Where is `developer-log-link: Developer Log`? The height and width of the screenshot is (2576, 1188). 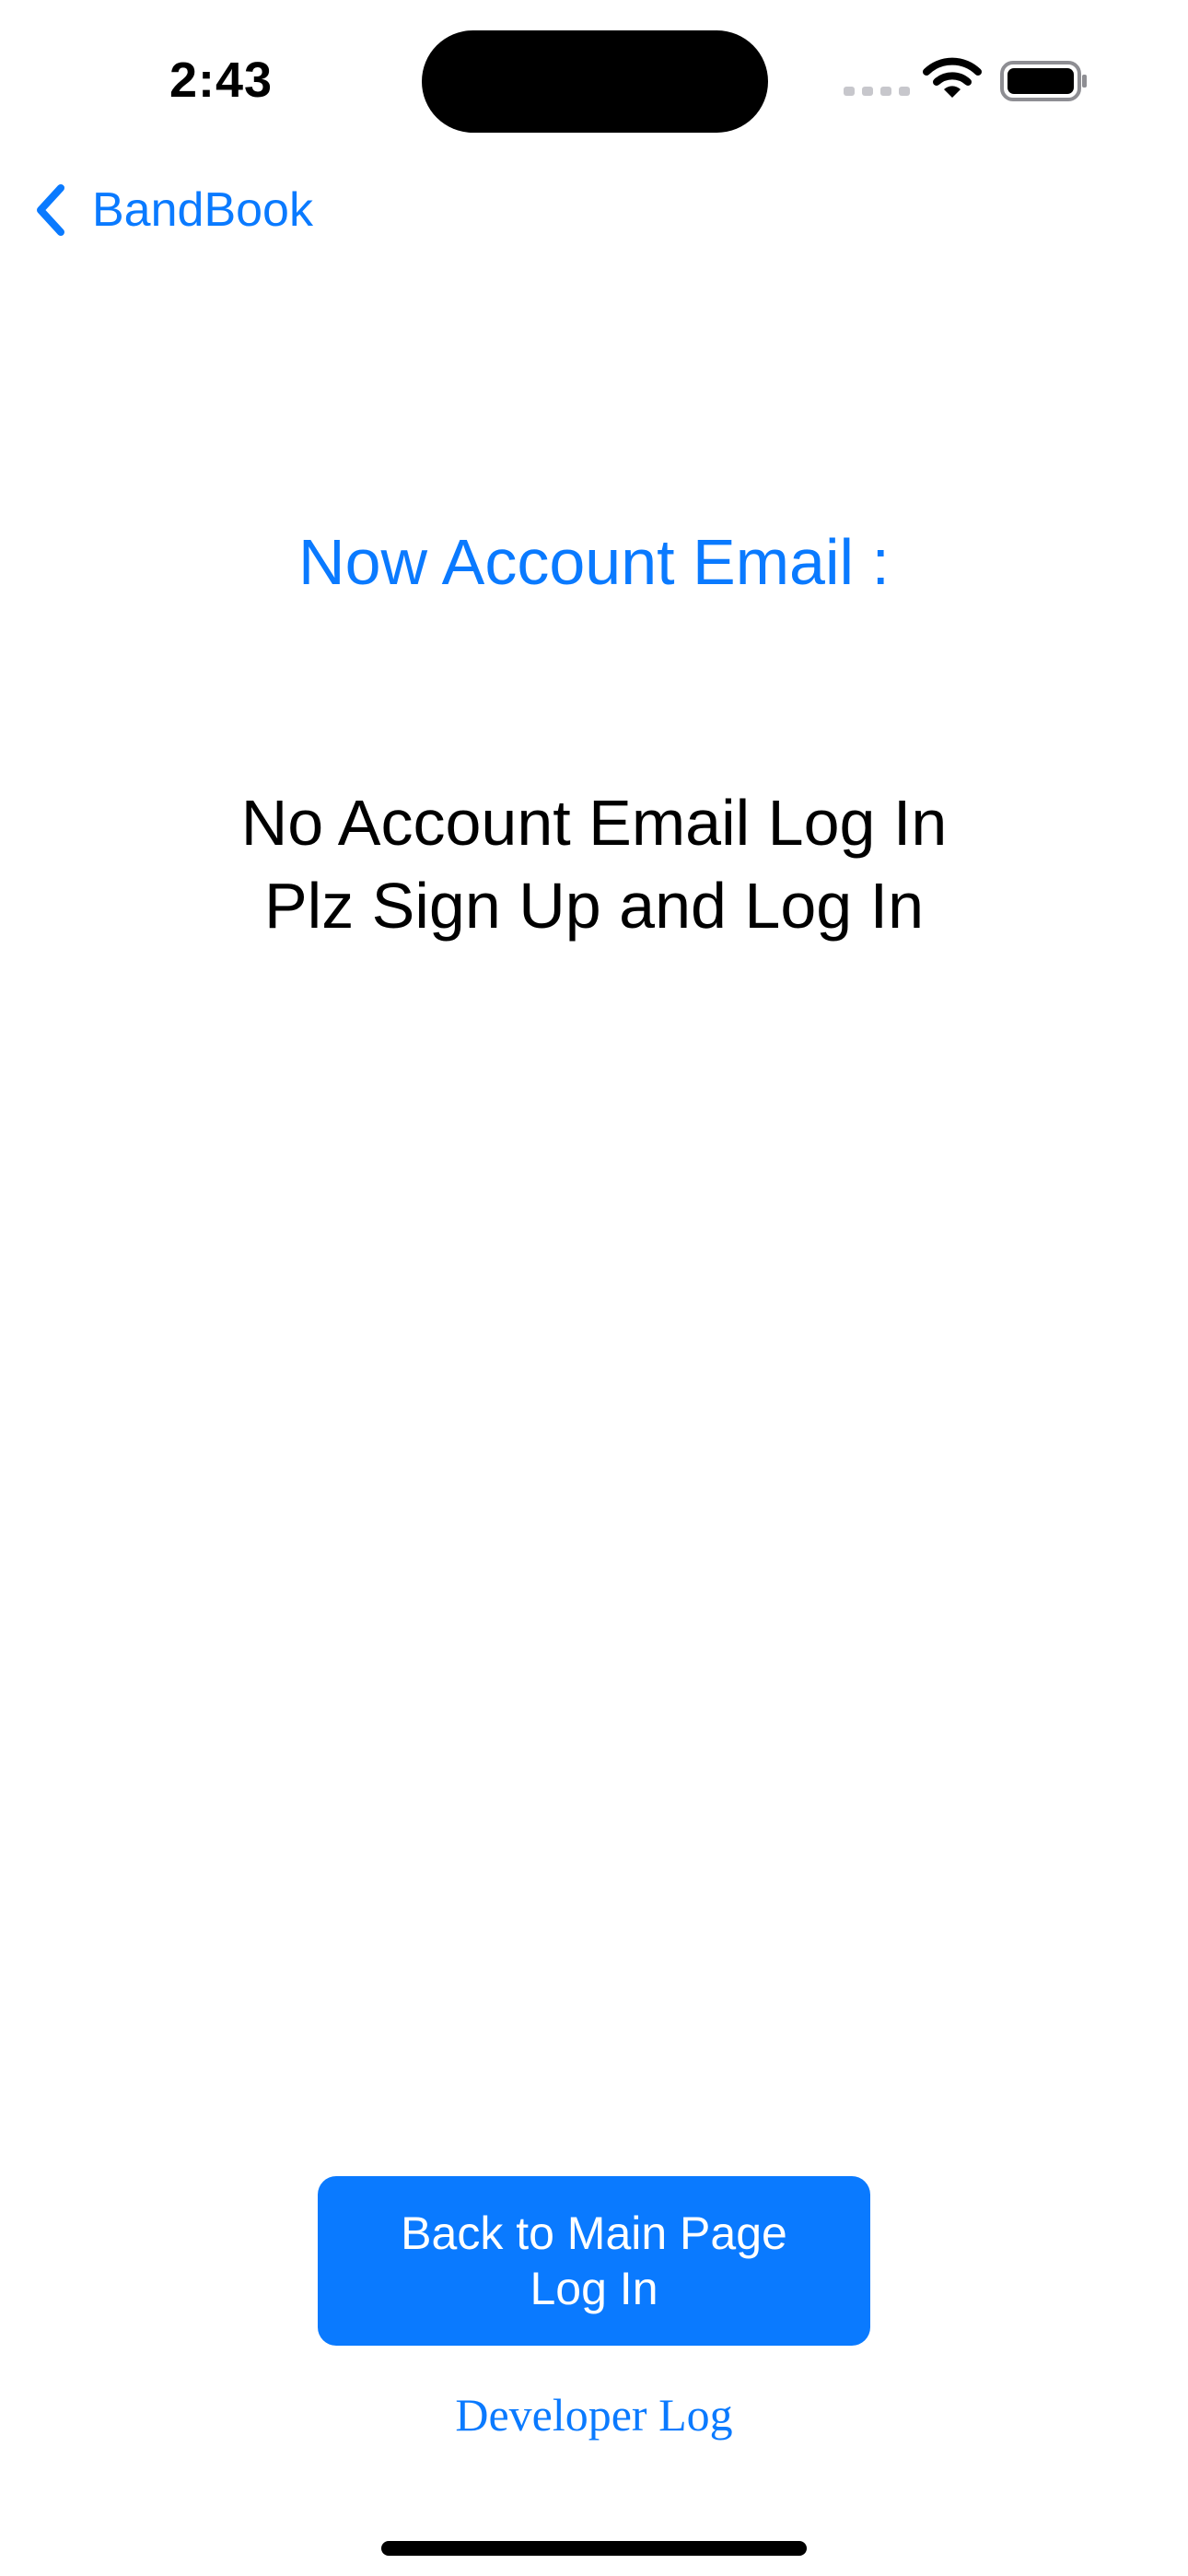 developer-log-link: Developer Log is located at coordinates (594, 2414).